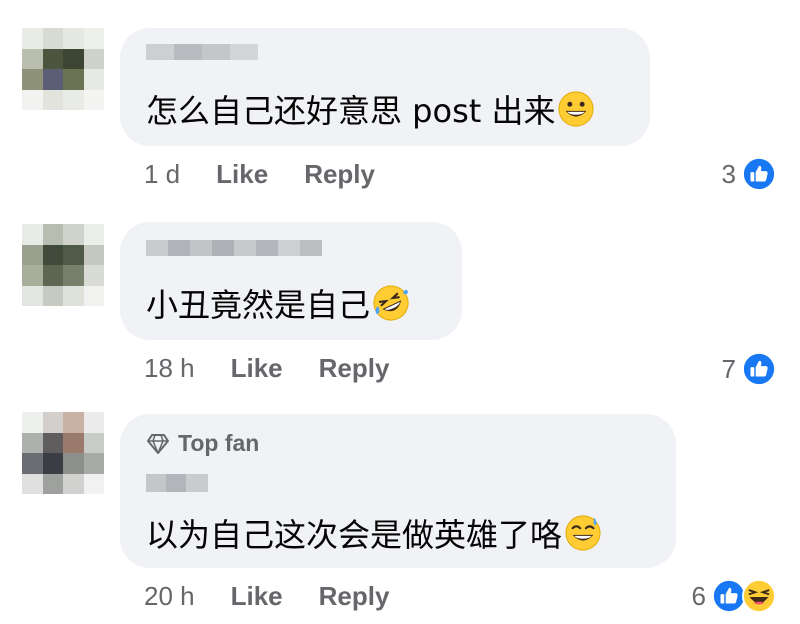 This screenshot has width=800, height=624. Describe the element at coordinates (277, 174) in the screenshot. I see `comment-meta: 1 d Like Reply` at that location.